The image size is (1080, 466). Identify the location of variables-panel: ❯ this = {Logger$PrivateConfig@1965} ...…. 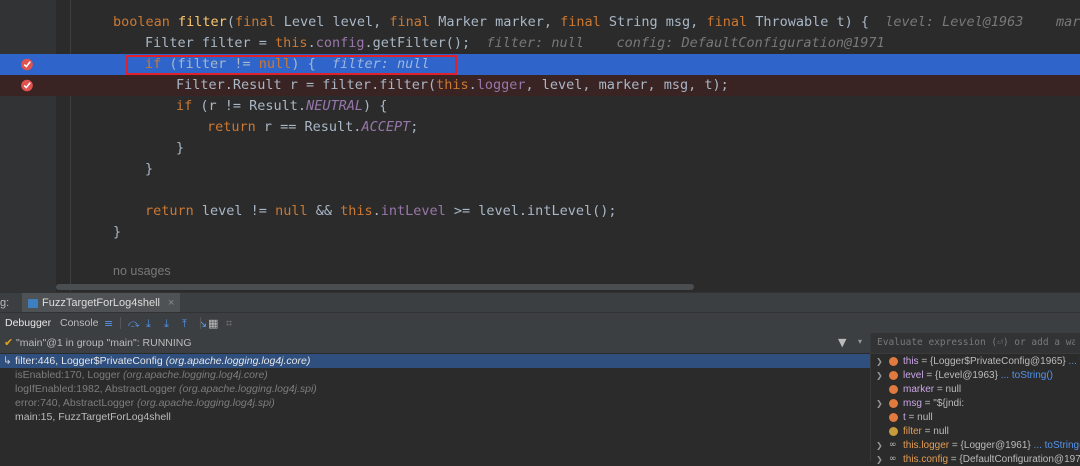
(975, 399).